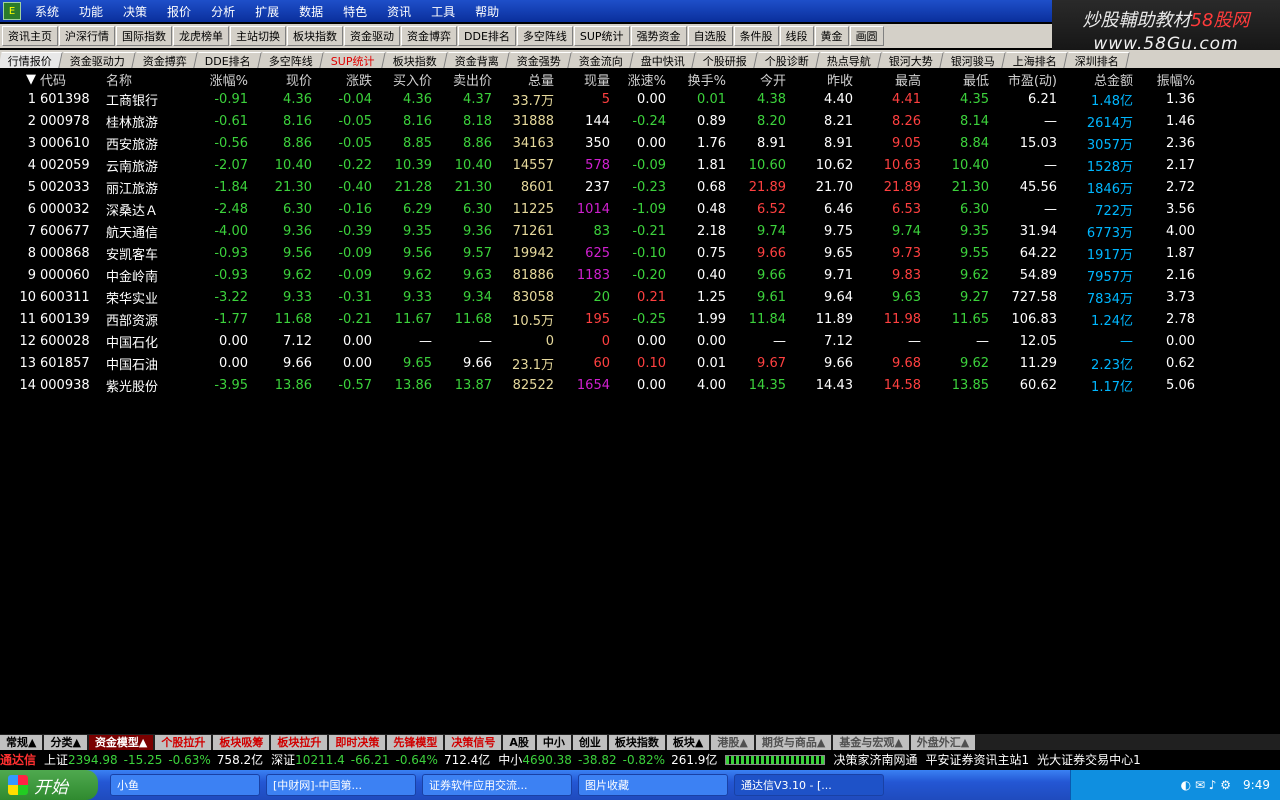 The width and height of the screenshot is (1280, 800). Describe the element at coordinates (71, 319) in the screenshot. I see `stock-code: 600139` at that location.